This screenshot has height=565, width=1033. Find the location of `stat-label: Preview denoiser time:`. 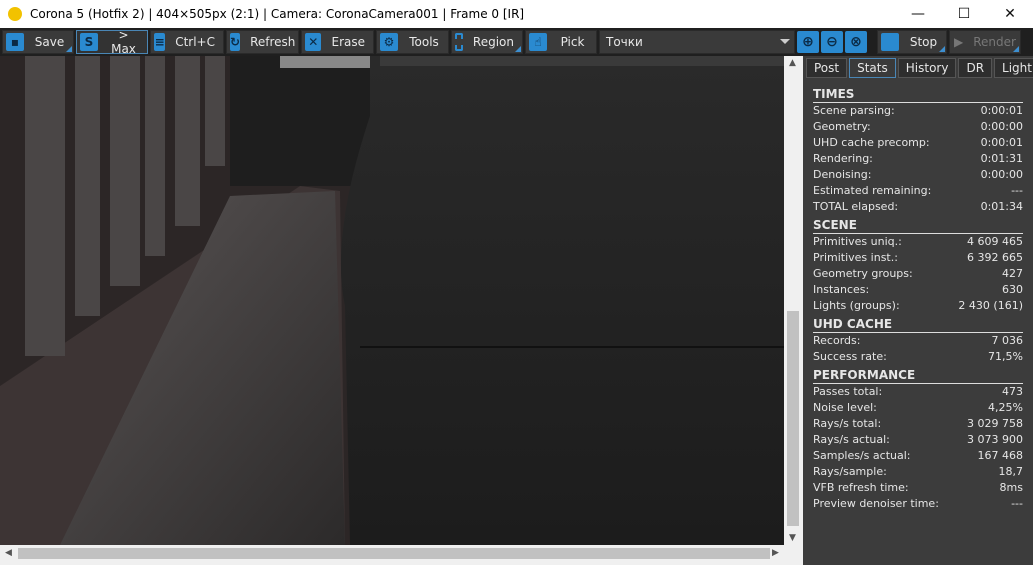

stat-label: Preview denoiser time: is located at coordinates (876, 503).